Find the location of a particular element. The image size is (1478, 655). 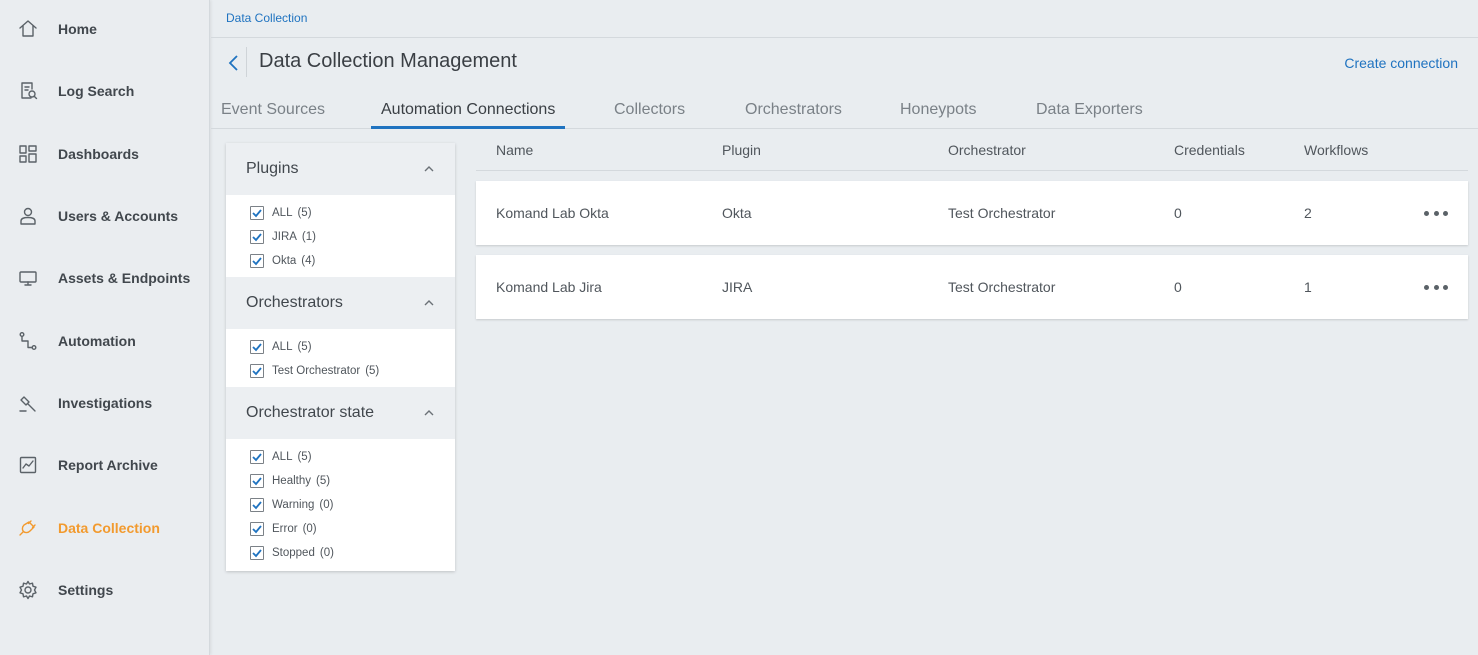

filter-option-label: JIRA is located at coordinates (284, 237).